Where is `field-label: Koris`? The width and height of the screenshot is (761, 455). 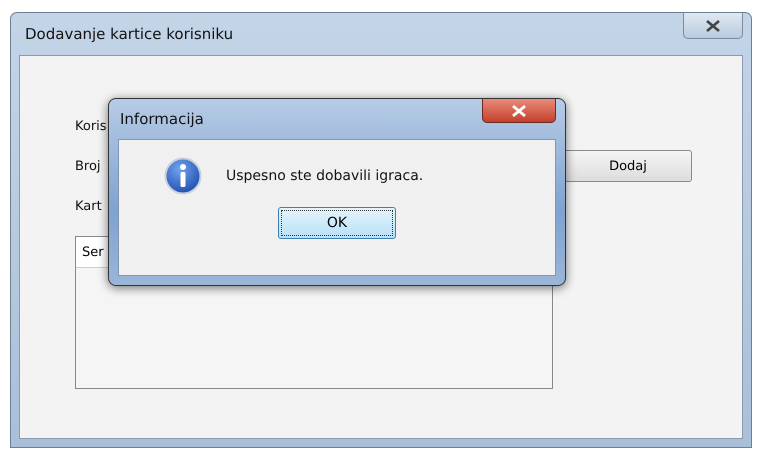 field-label: Koris is located at coordinates (91, 126).